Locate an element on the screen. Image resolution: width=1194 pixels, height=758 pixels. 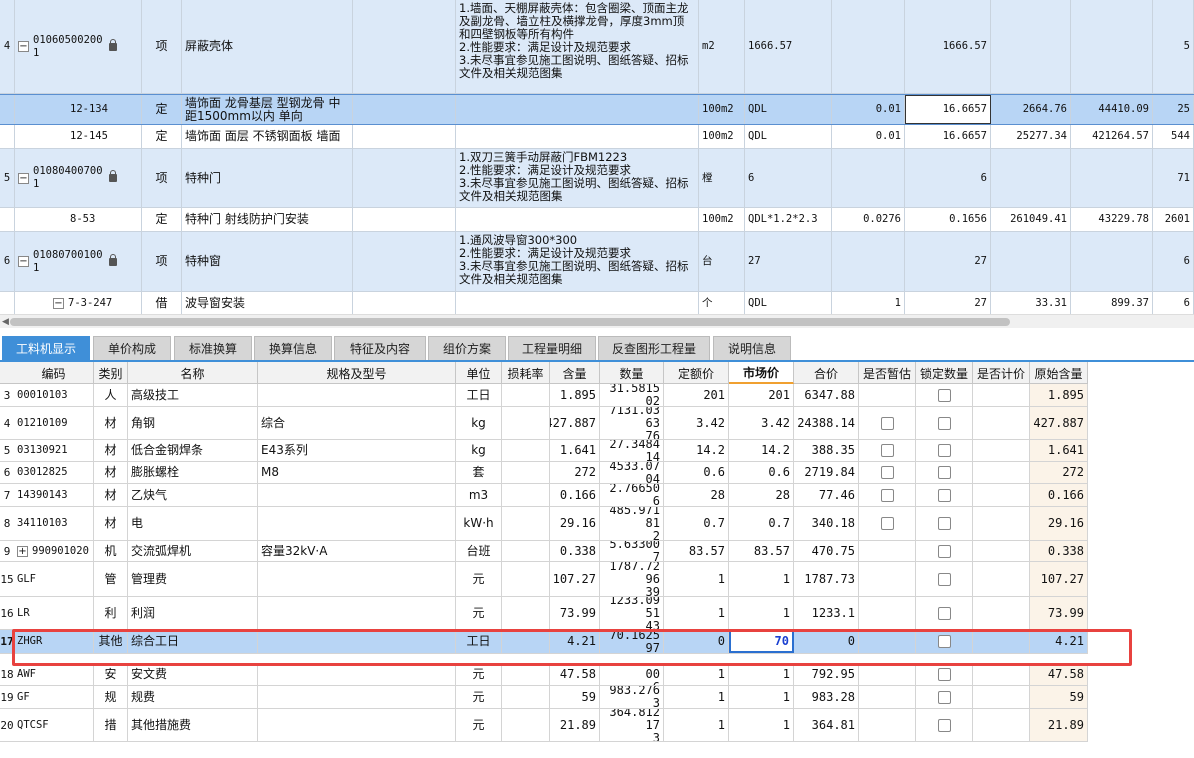
cell-qty: 485.97181 2 is located at coordinates (632, 523).